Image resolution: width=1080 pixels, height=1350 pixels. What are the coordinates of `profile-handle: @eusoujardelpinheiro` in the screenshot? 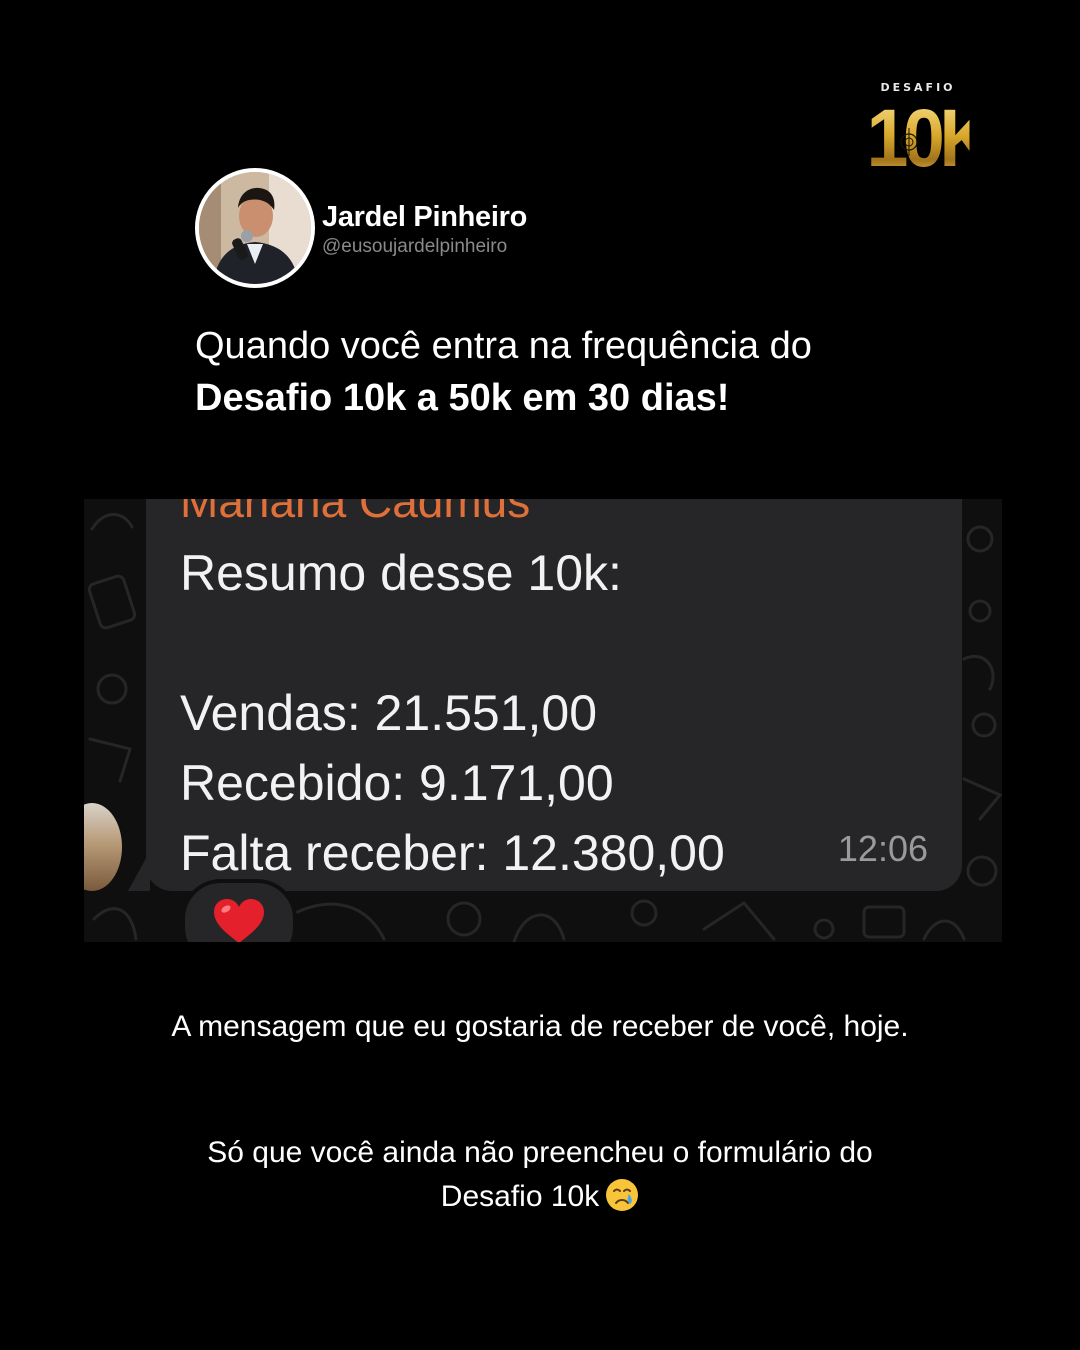 It's located at (414, 247).